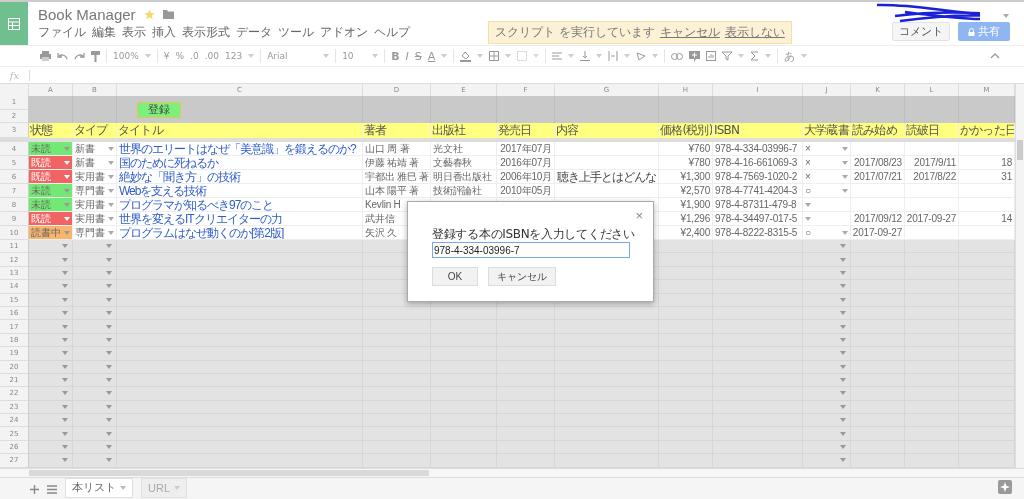 The image size is (1024, 499). Describe the element at coordinates (240, 109) in the screenshot. I see `sheet-cell: 登録` at that location.